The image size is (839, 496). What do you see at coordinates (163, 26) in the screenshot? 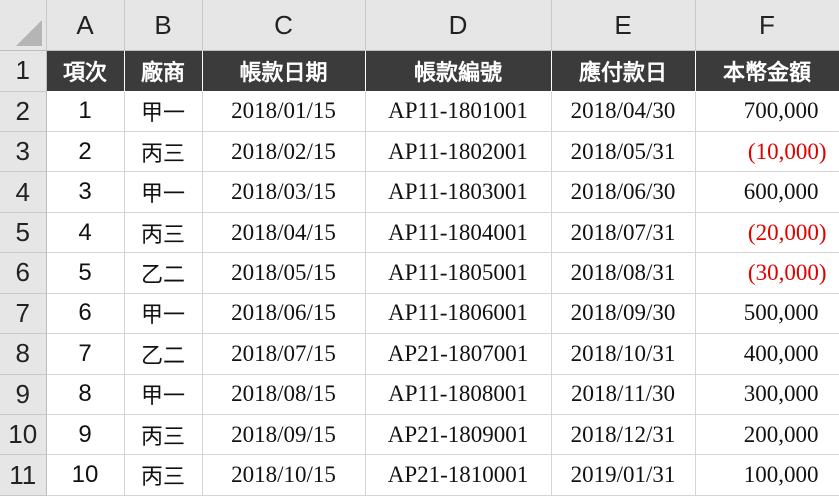
I see `column-header-b: B` at bounding box center [163, 26].